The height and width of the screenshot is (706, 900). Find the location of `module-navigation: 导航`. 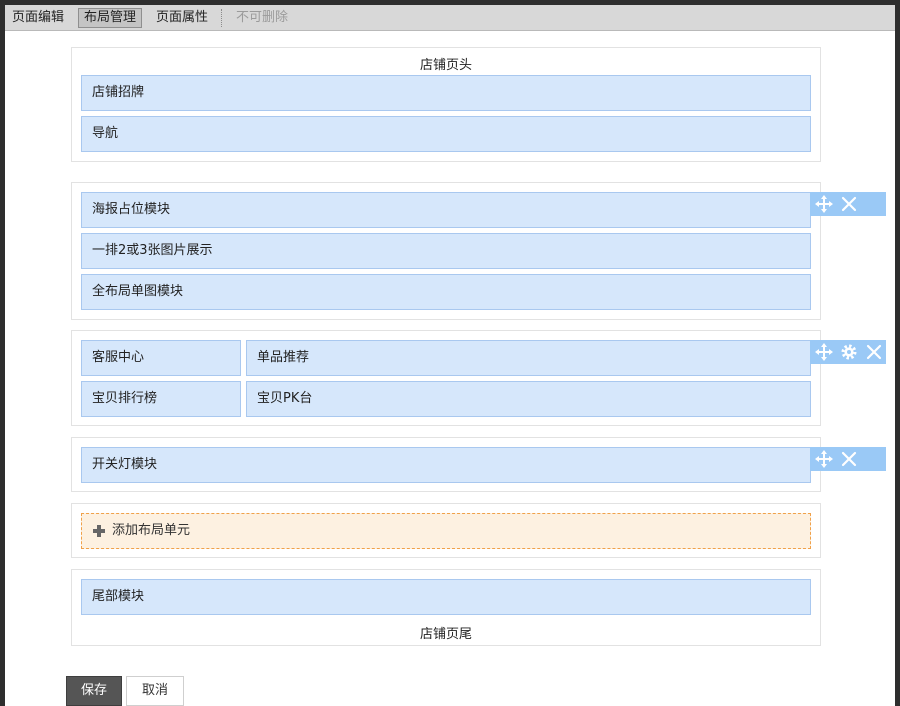

module-navigation: 导航 is located at coordinates (446, 134).